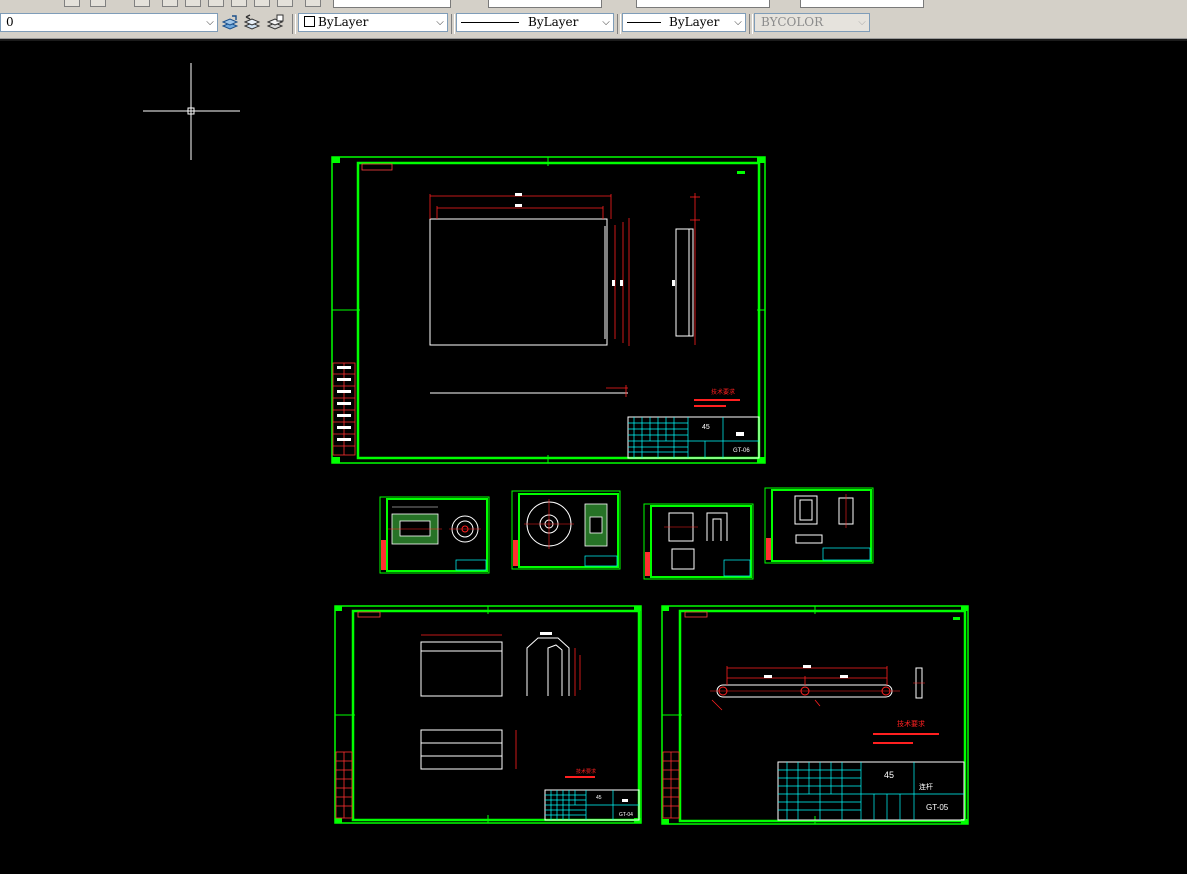 The height and width of the screenshot is (874, 1187). What do you see at coordinates (373, 22) in the screenshot?
I see `color-dropdown: ByLayer ⌵` at bounding box center [373, 22].